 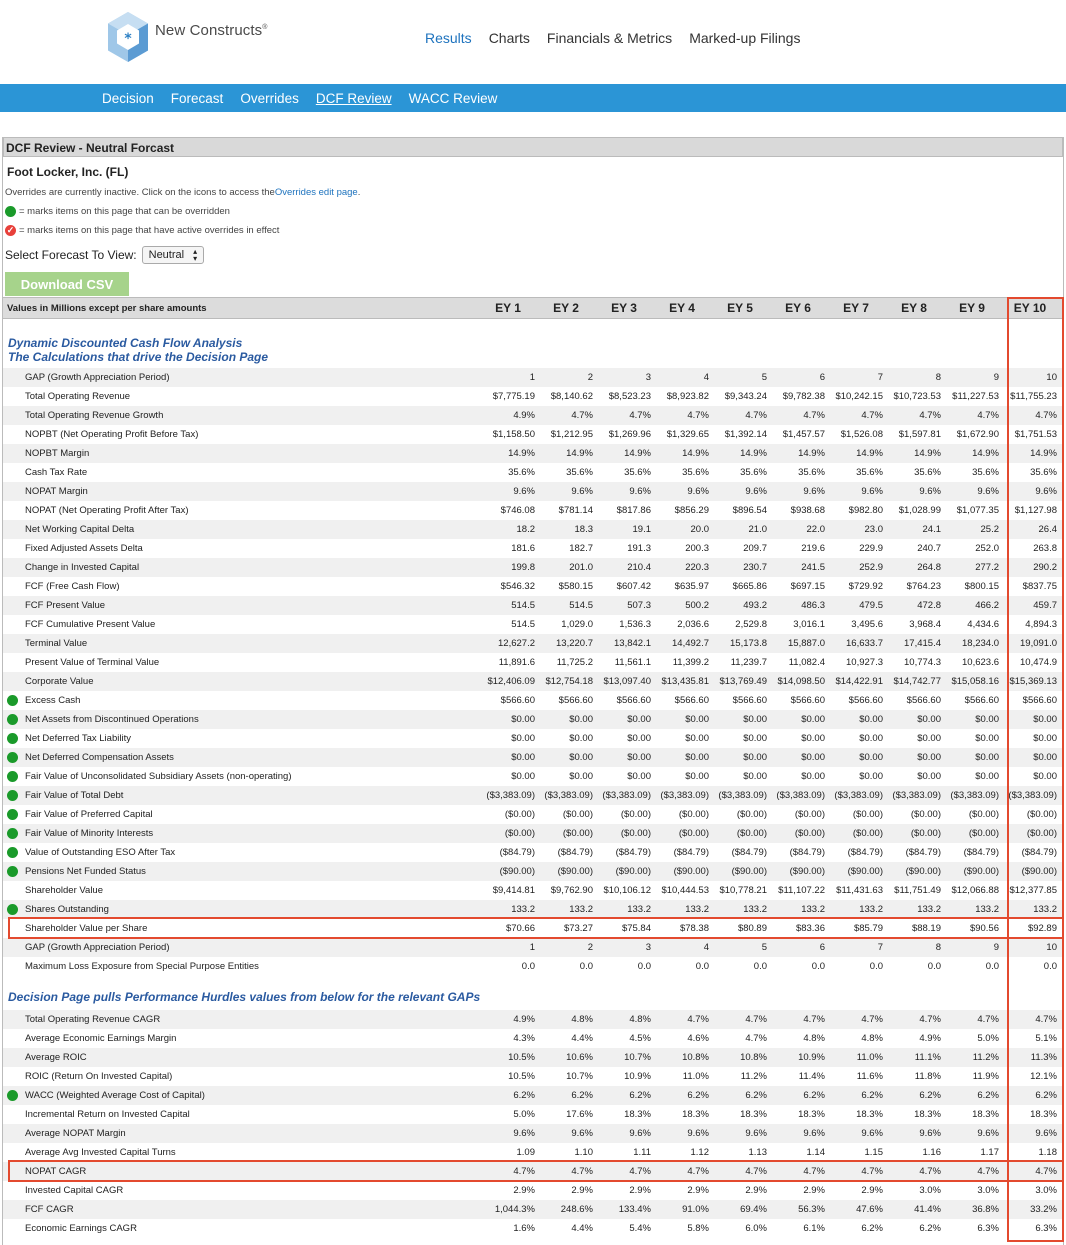 I want to click on table-cell: 4.9%, so click(x=524, y=415).